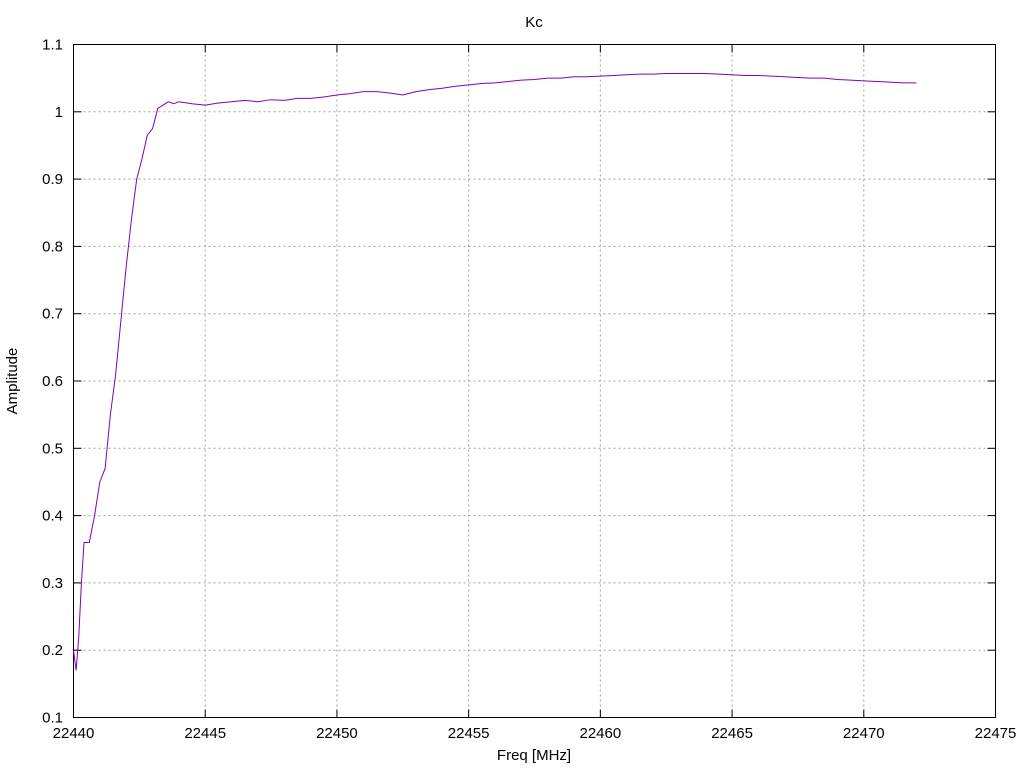 The height and width of the screenshot is (768, 1024). Describe the element at coordinates (469, 733) in the screenshot. I see `x-tick-label: 22455` at that location.